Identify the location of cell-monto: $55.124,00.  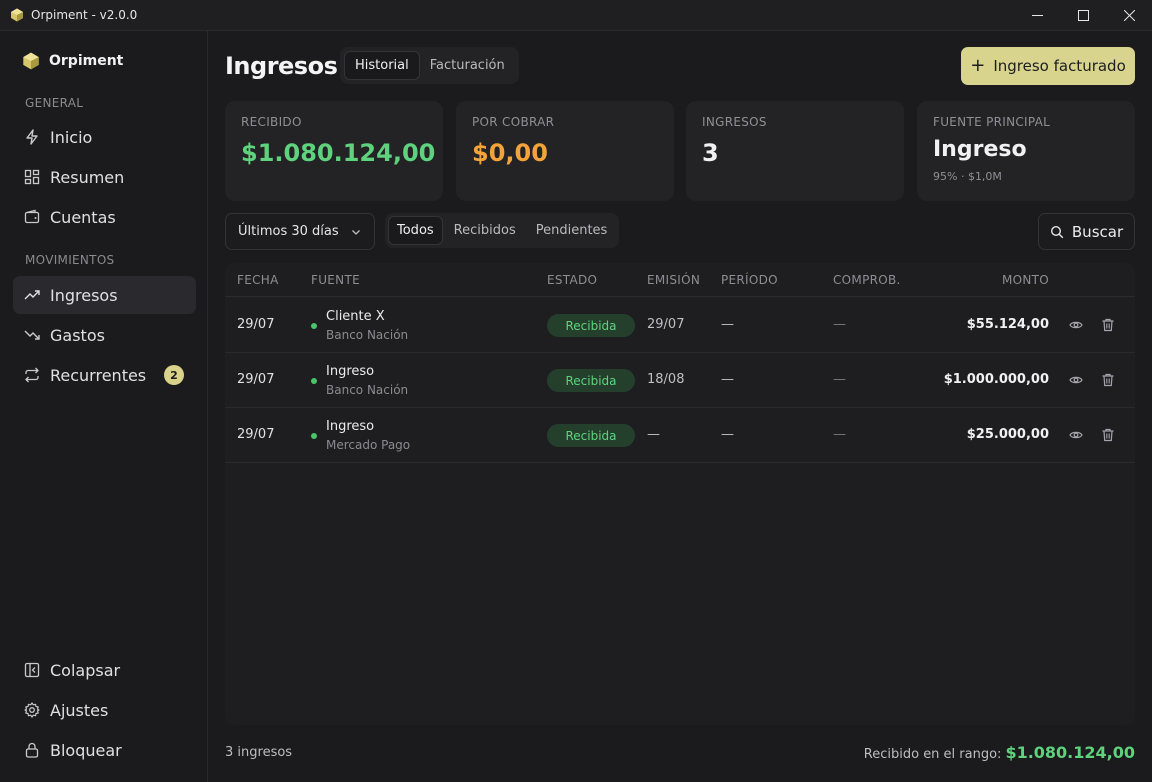
(1007, 324).